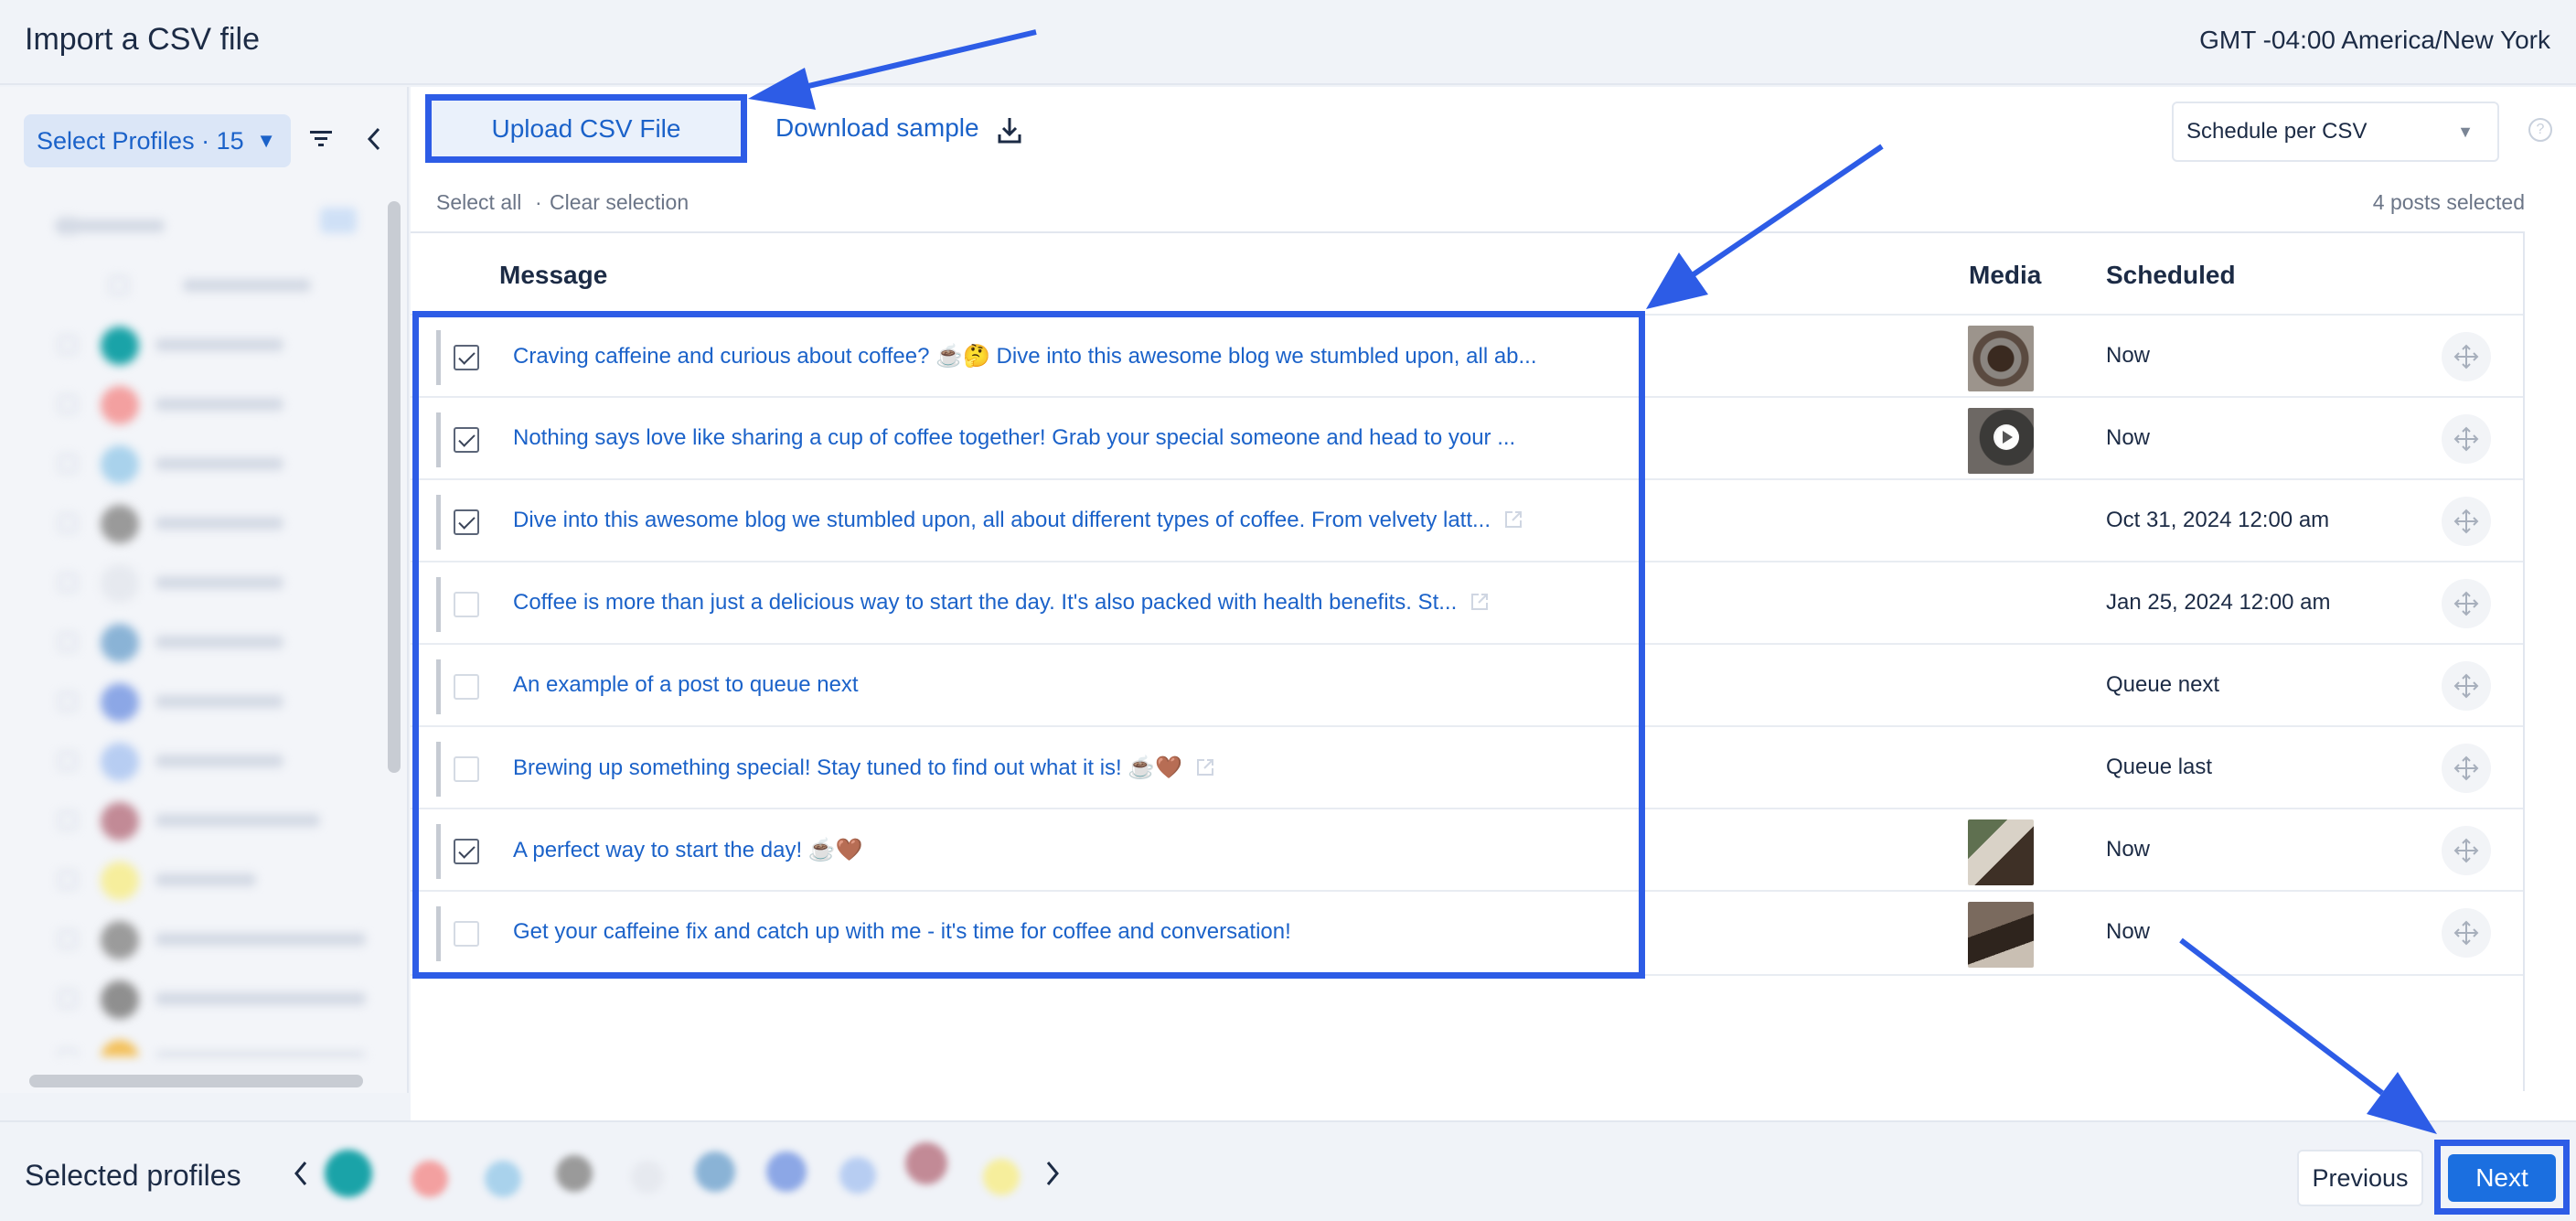  Describe the element at coordinates (586, 128) in the screenshot. I see `upload-csv-button: Upload CSV File` at that location.